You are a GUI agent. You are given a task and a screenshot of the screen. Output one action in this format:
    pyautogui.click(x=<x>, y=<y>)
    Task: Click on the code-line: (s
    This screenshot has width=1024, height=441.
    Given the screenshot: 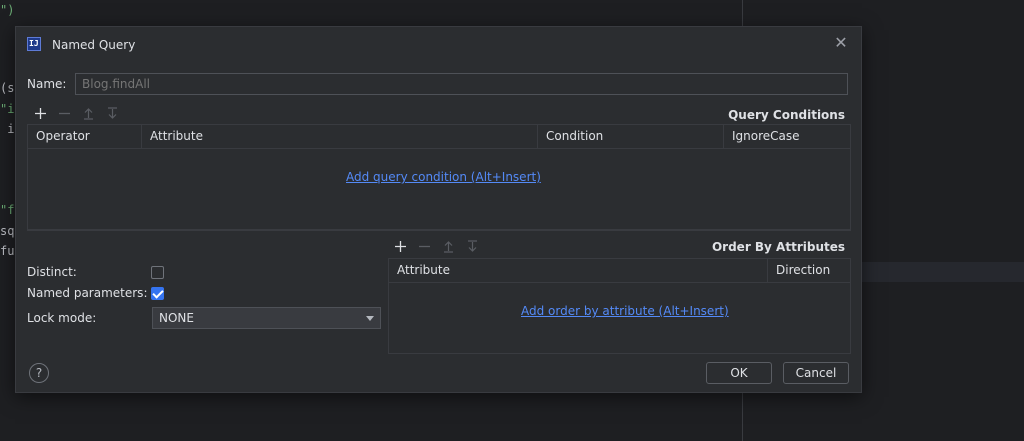 What is the action you would take?
    pyautogui.click(x=7, y=88)
    